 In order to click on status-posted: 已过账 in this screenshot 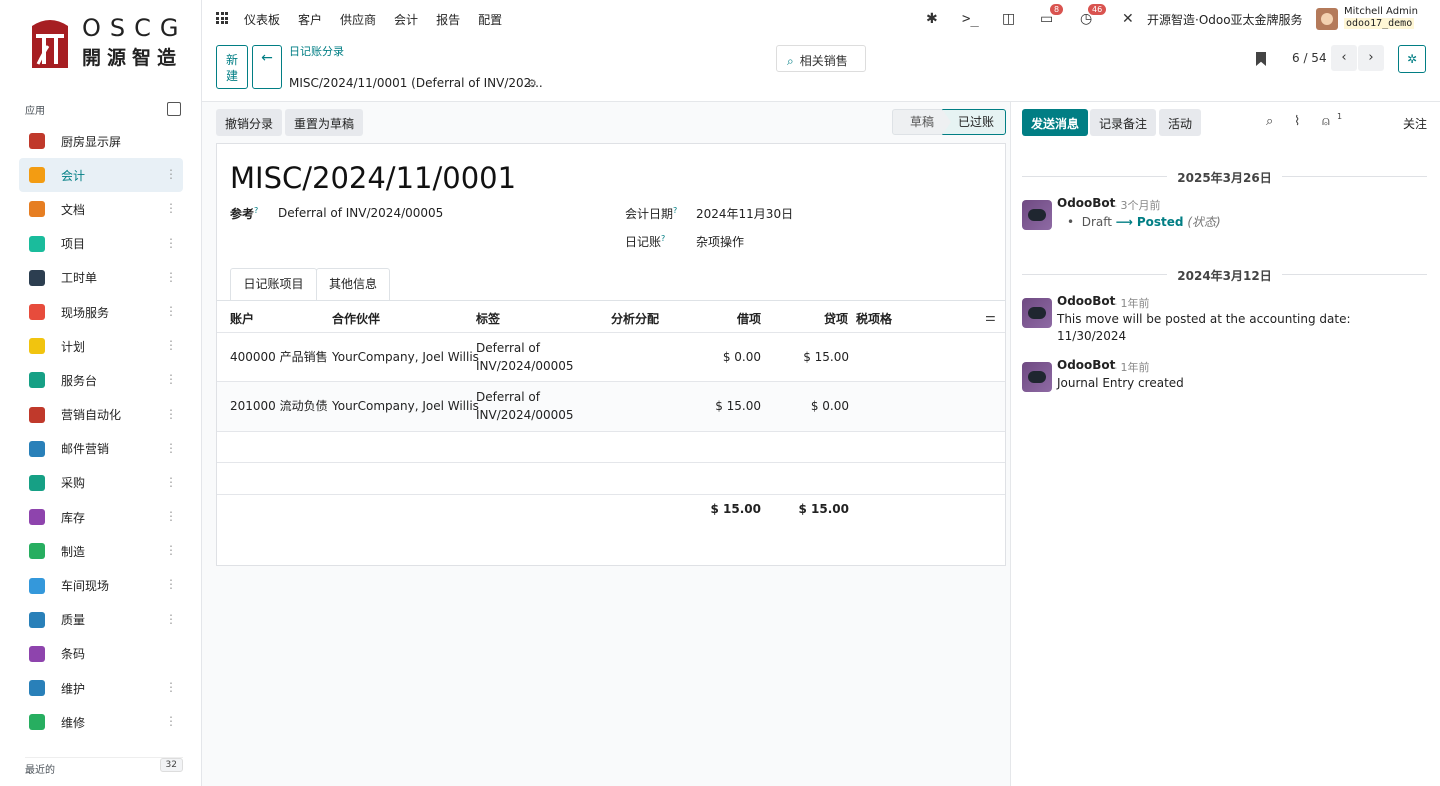, I will do `click(974, 122)`.